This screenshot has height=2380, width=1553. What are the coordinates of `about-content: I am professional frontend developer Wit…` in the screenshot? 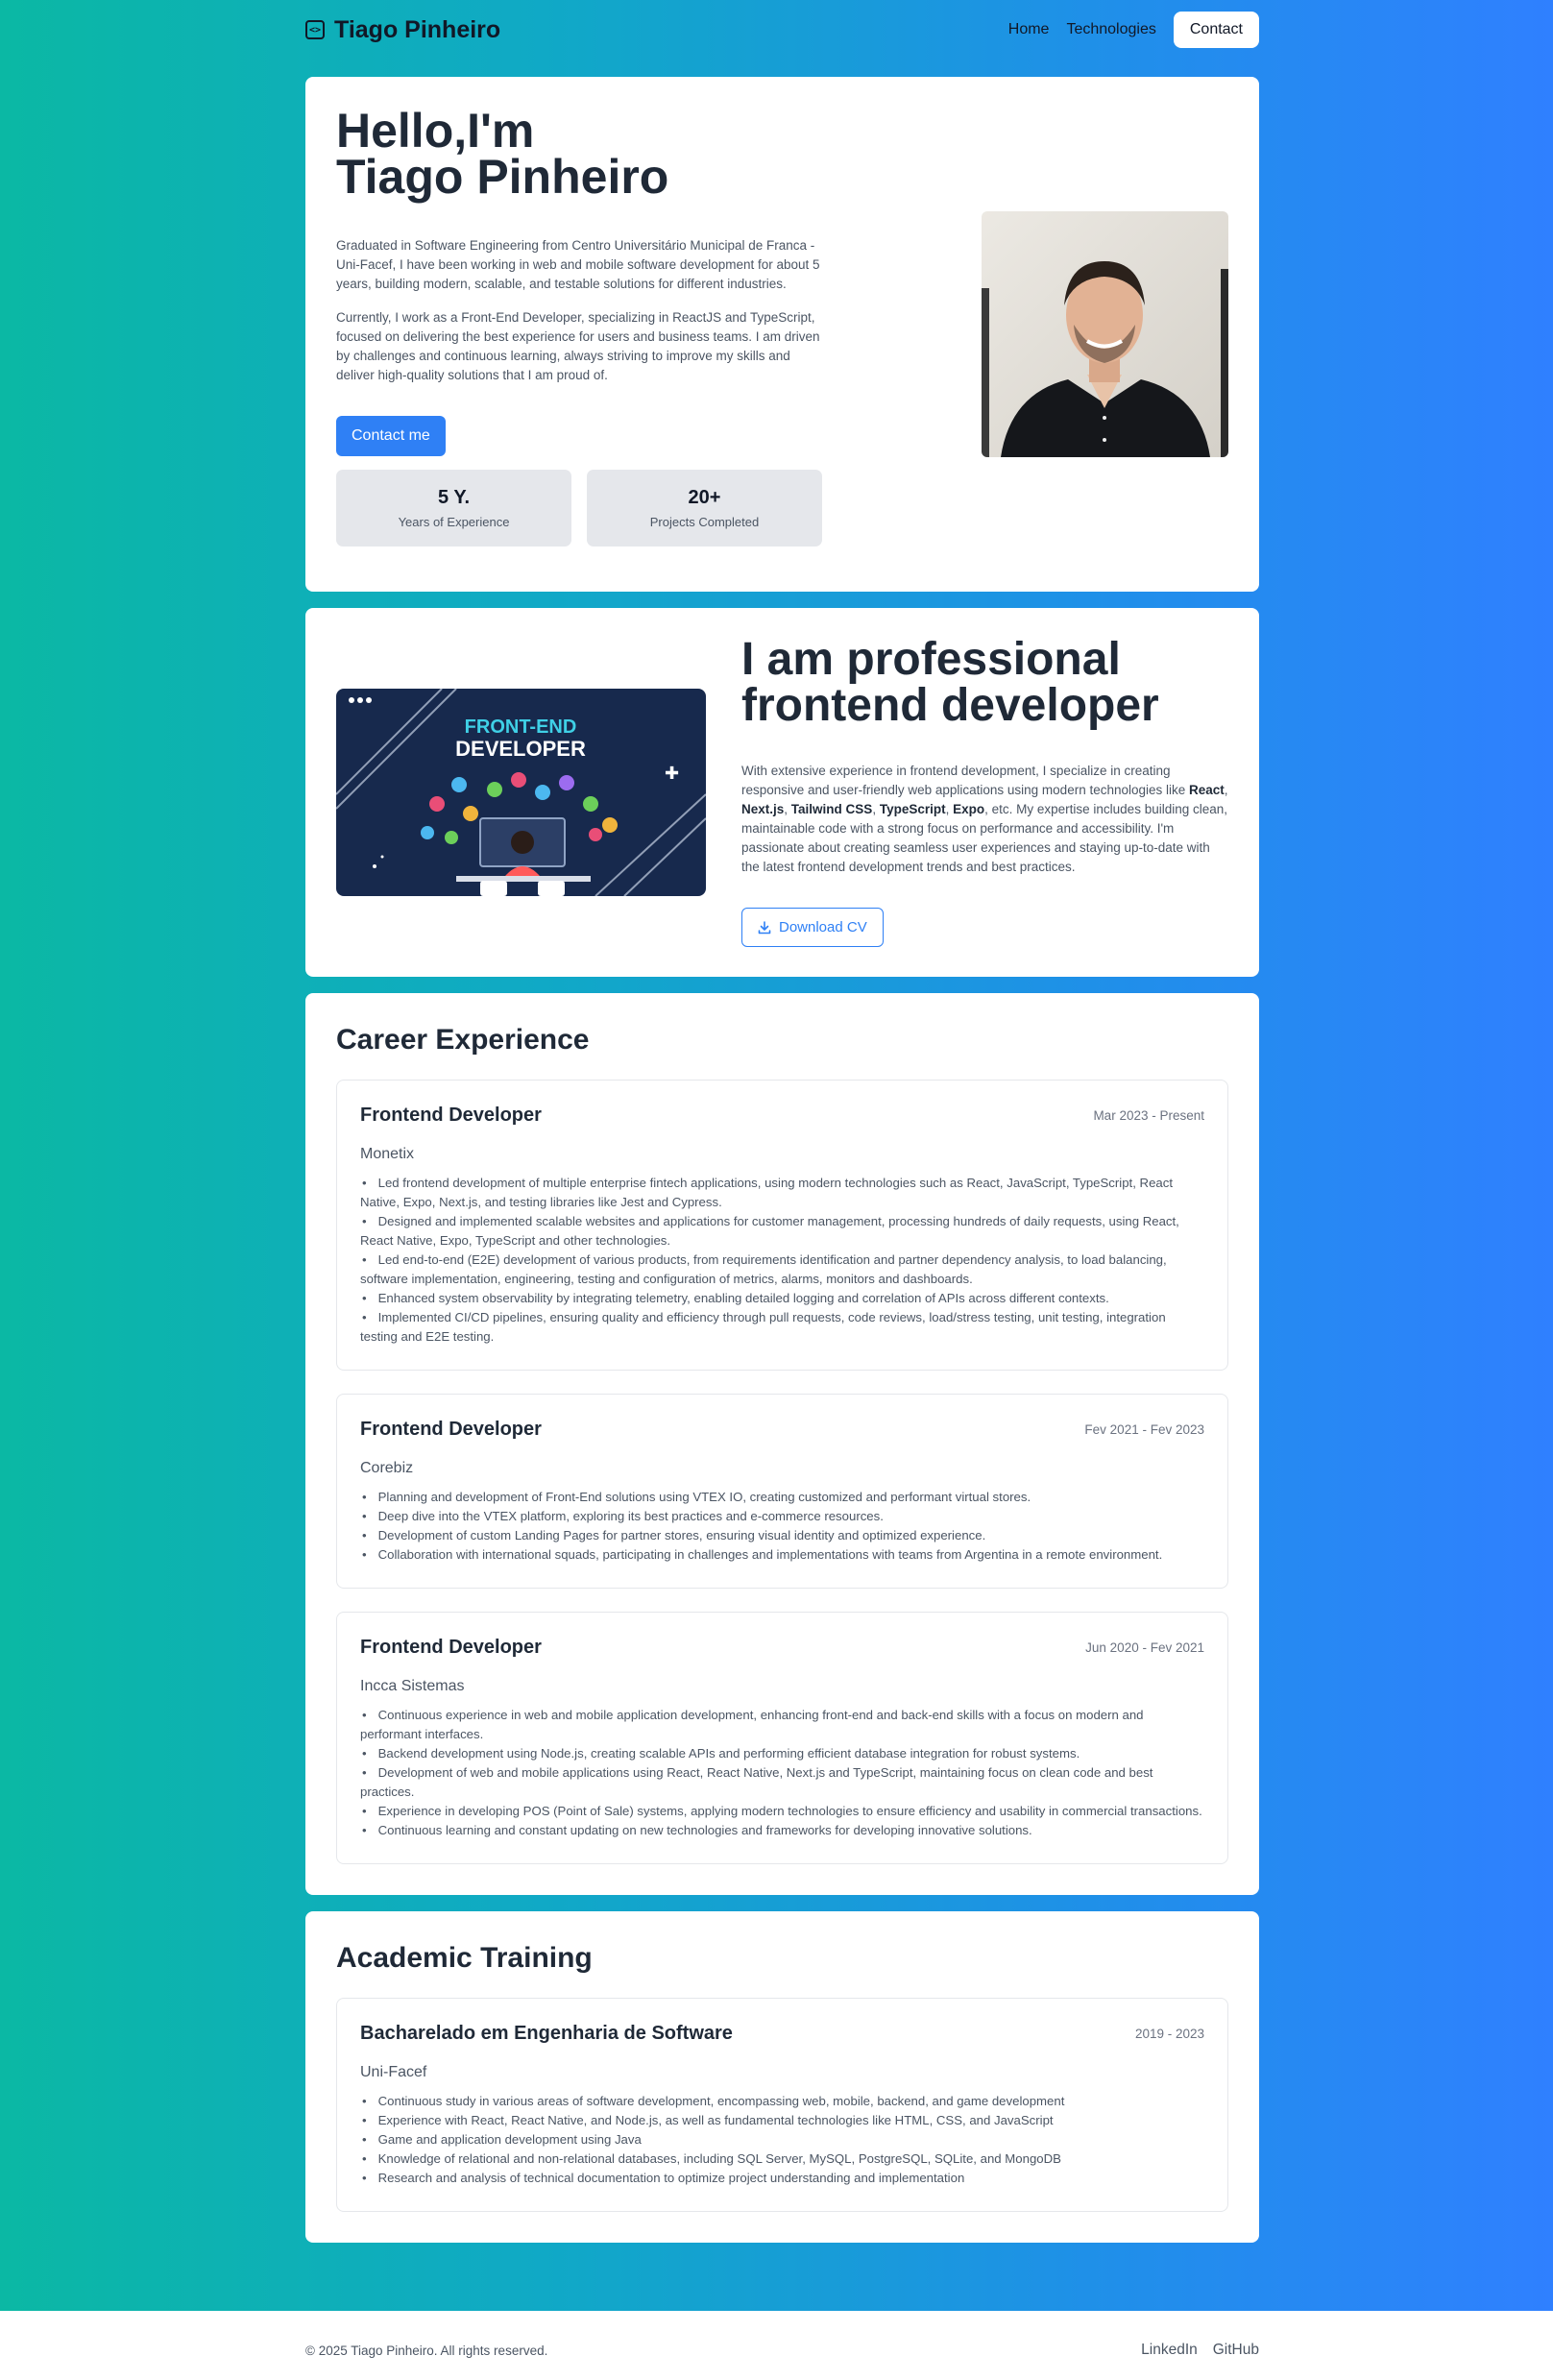 It's located at (986, 792).